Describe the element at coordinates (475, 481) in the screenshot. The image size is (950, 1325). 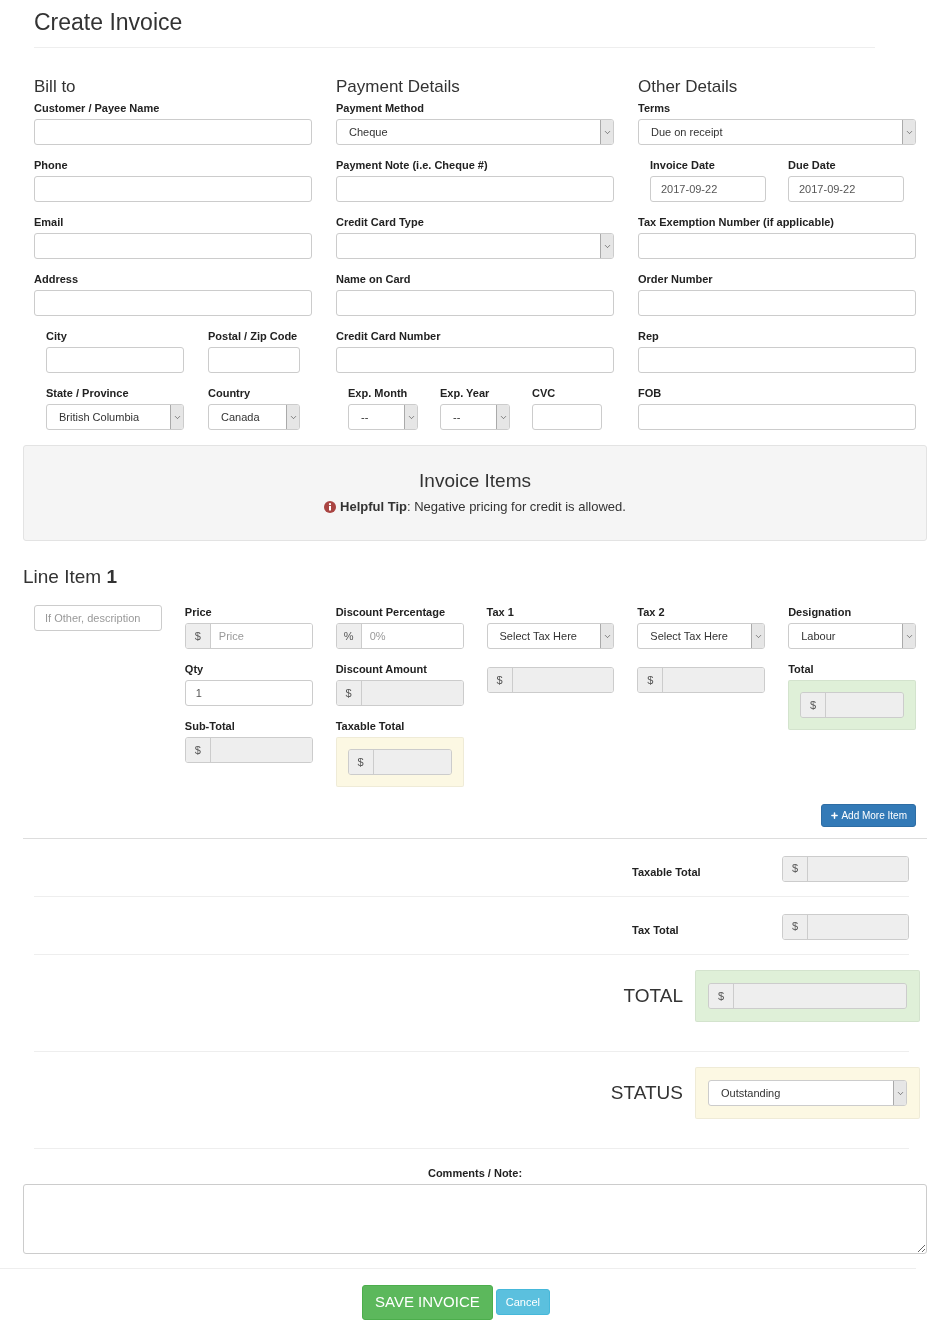
I see `panel-heading: Invoice Items` at that location.